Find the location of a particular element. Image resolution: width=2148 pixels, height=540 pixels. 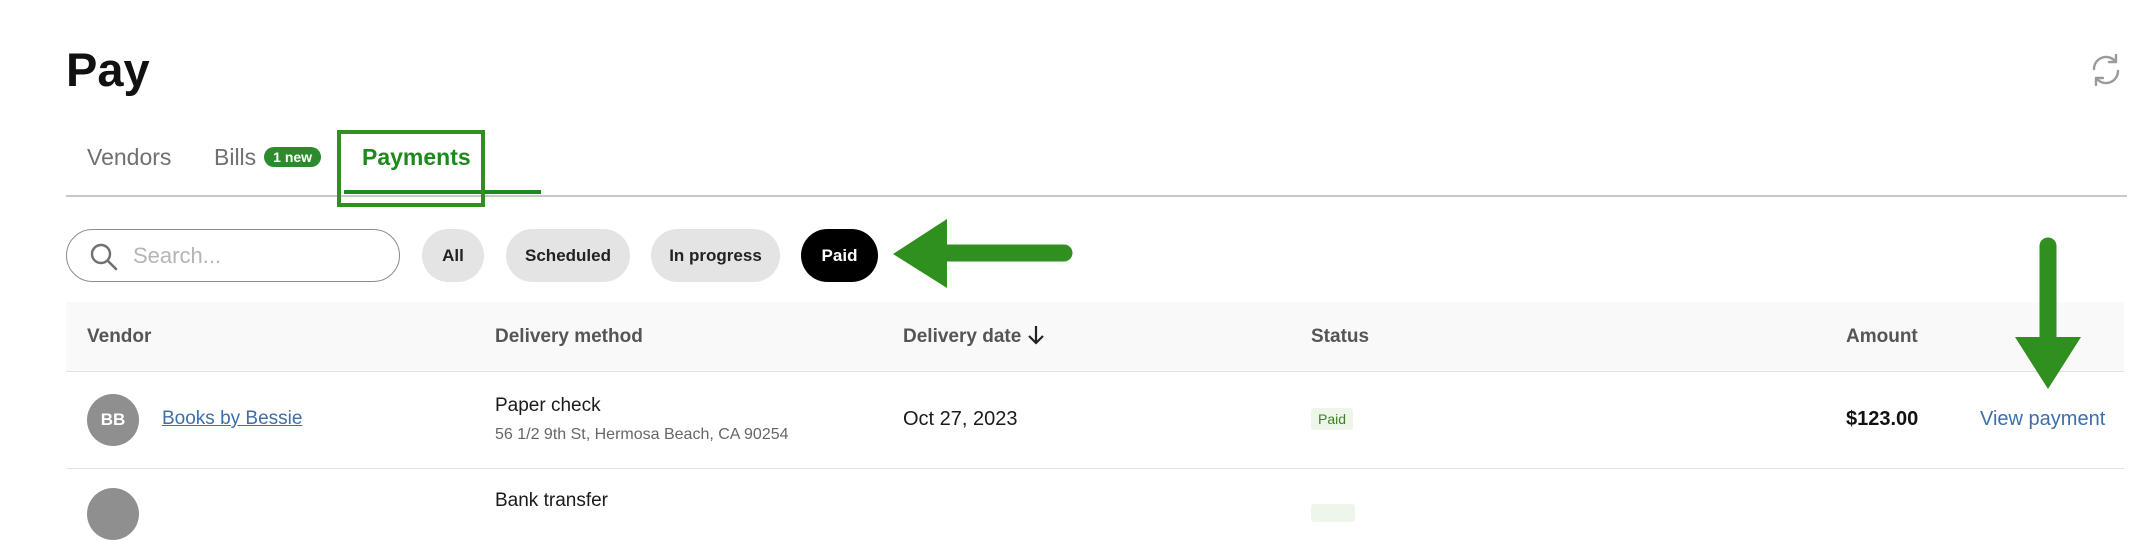

delivery-date: Oct 27, 2023 is located at coordinates (960, 419).